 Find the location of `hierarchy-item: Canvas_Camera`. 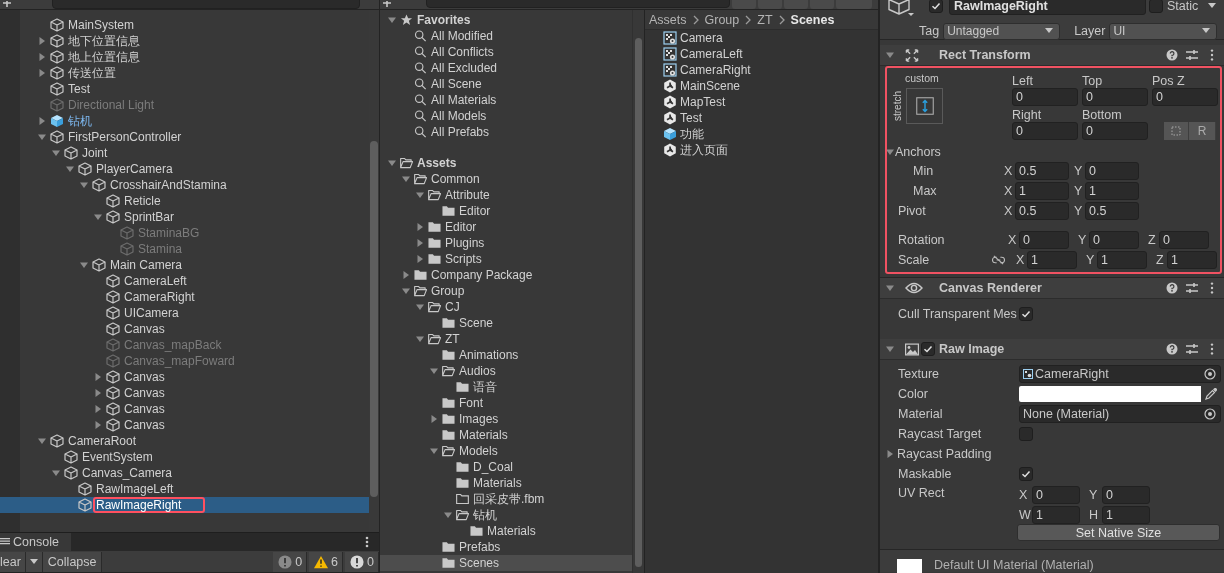

hierarchy-item: Canvas_Camera is located at coordinates (185, 473).